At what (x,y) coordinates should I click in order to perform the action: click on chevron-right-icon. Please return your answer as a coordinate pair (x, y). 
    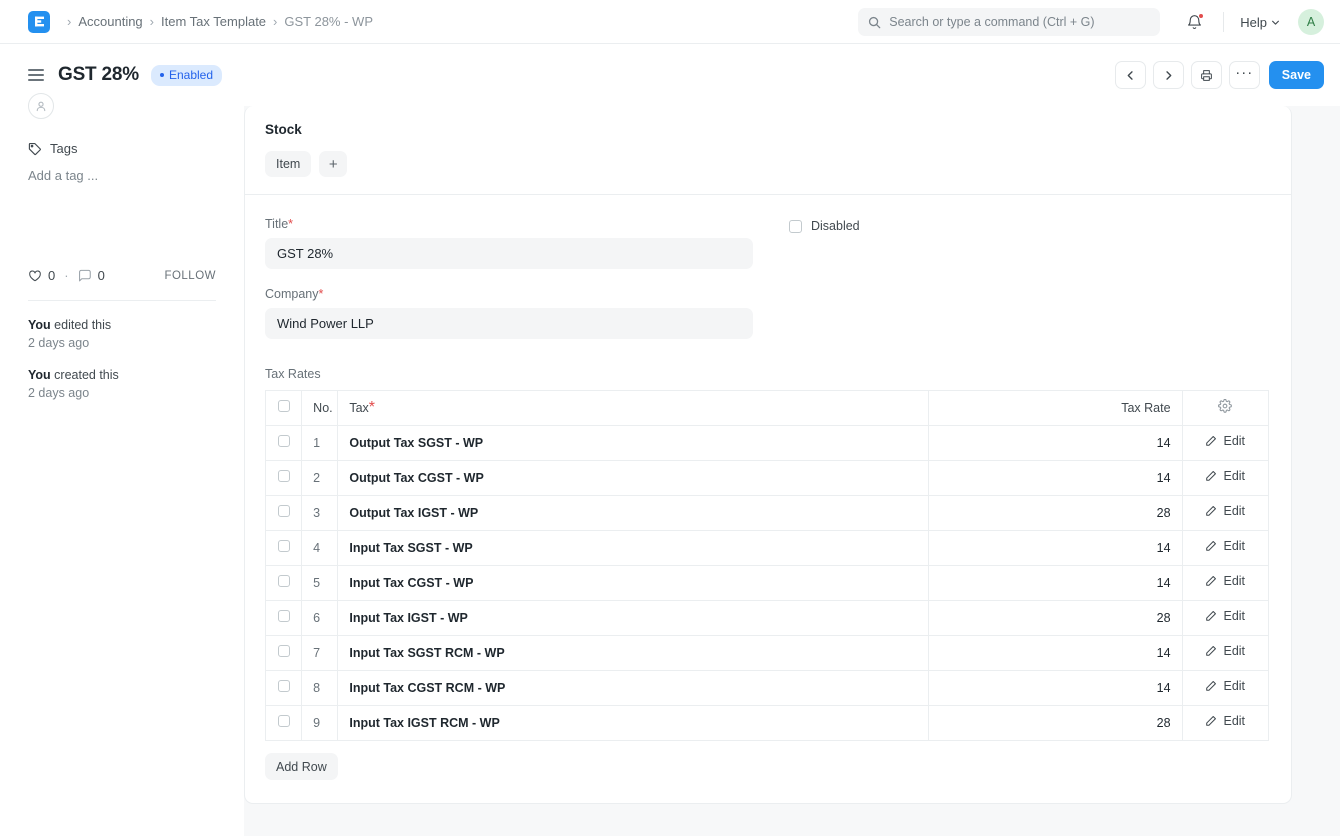
    Looking at the image, I should click on (1168, 75).